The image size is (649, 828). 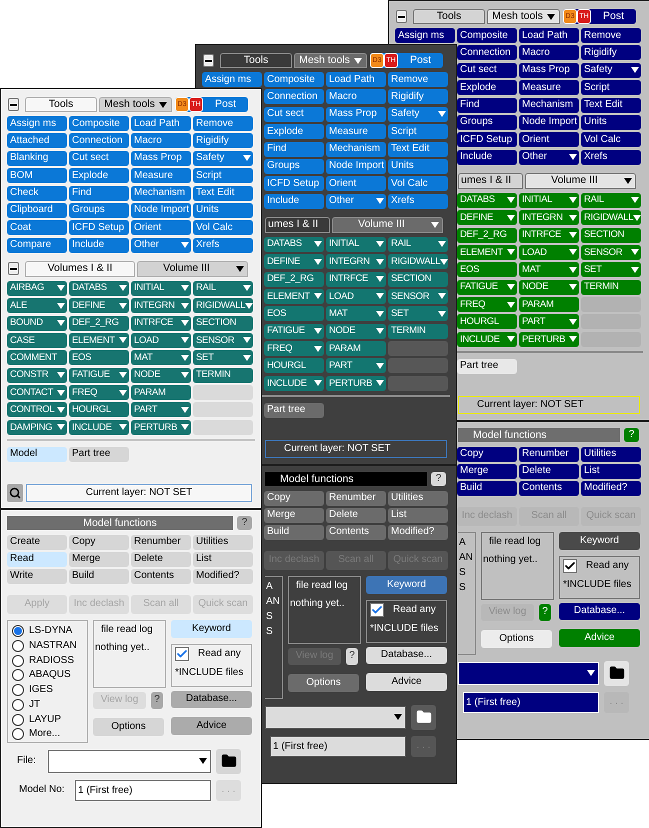 What do you see at coordinates (487, 339) in the screenshot?
I see `category-button: INCLUDE` at bounding box center [487, 339].